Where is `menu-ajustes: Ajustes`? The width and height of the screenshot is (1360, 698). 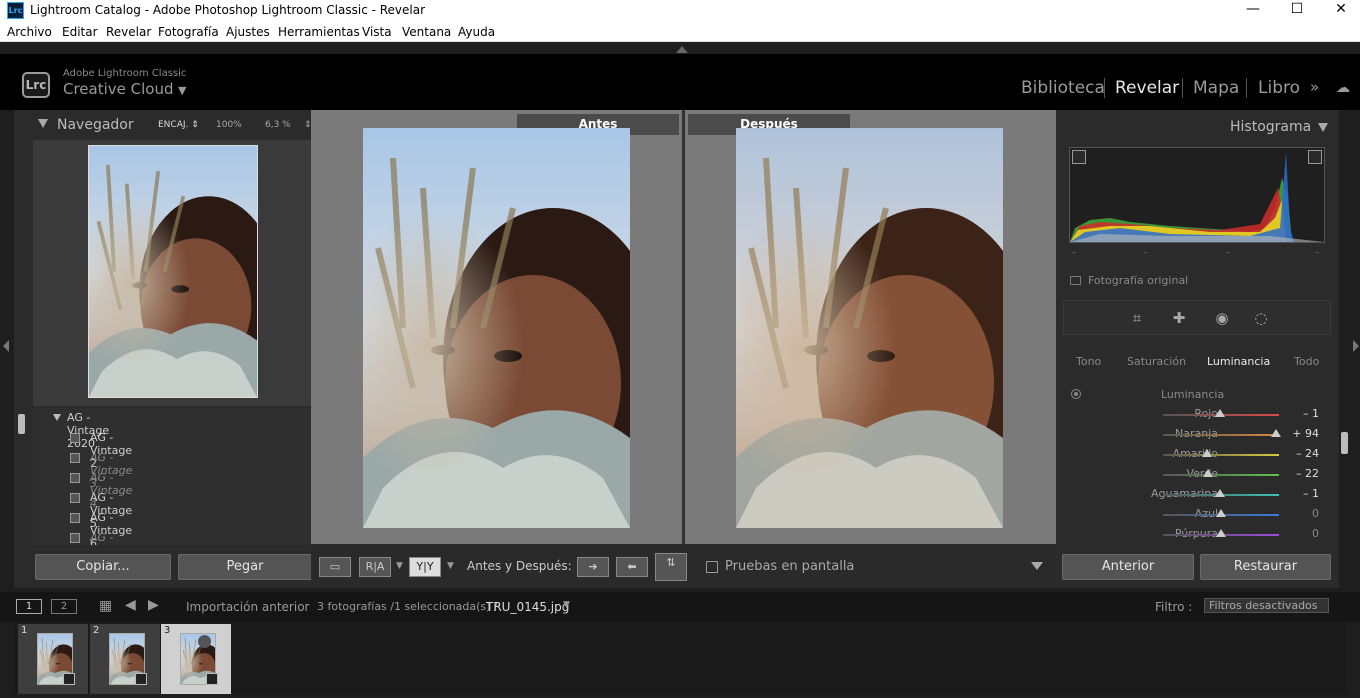
menu-ajustes: Ajustes is located at coordinates (248, 32).